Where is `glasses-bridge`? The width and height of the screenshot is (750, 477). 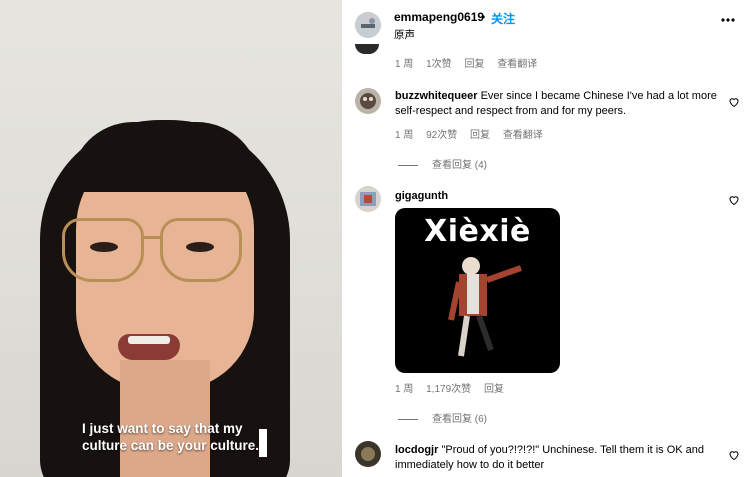
glasses-bridge is located at coordinates (152, 237).